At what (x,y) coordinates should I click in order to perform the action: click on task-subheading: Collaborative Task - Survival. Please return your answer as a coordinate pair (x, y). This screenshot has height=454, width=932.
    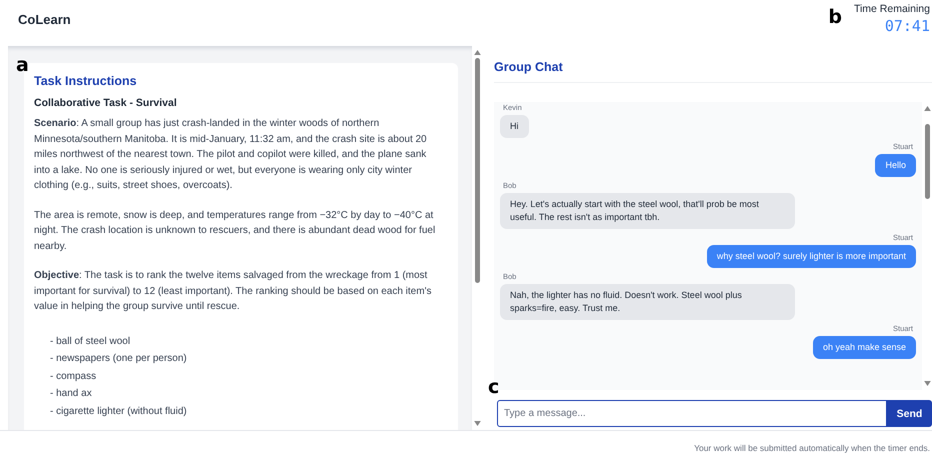
    Looking at the image, I should click on (106, 103).